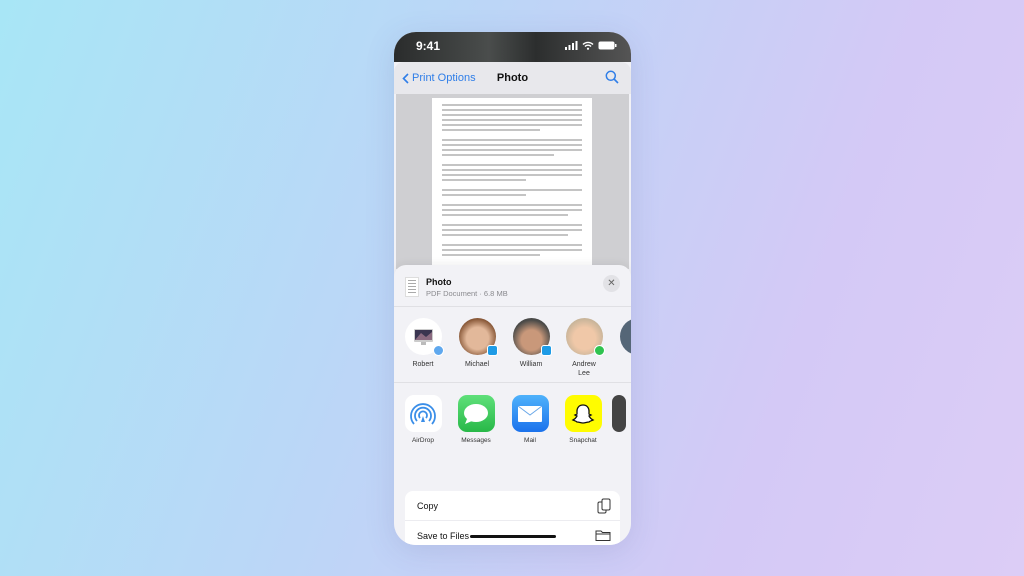 Image resolution: width=1024 pixels, height=576 pixels. What do you see at coordinates (443, 536) in the screenshot?
I see `action-label: Save to Files` at bounding box center [443, 536].